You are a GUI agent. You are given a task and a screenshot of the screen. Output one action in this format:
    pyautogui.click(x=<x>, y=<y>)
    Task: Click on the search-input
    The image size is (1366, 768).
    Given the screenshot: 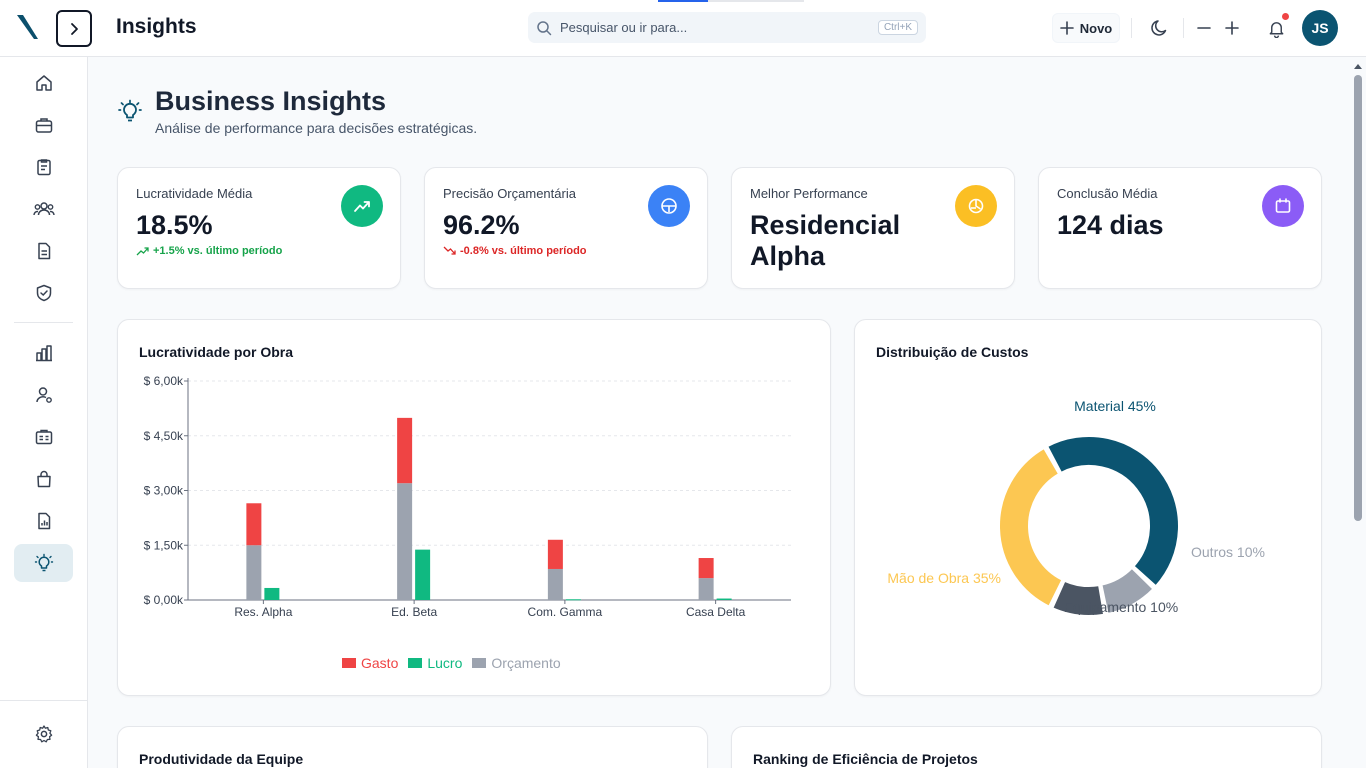 What is the action you would take?
    pyautogui.click(x=719, y=27)
    